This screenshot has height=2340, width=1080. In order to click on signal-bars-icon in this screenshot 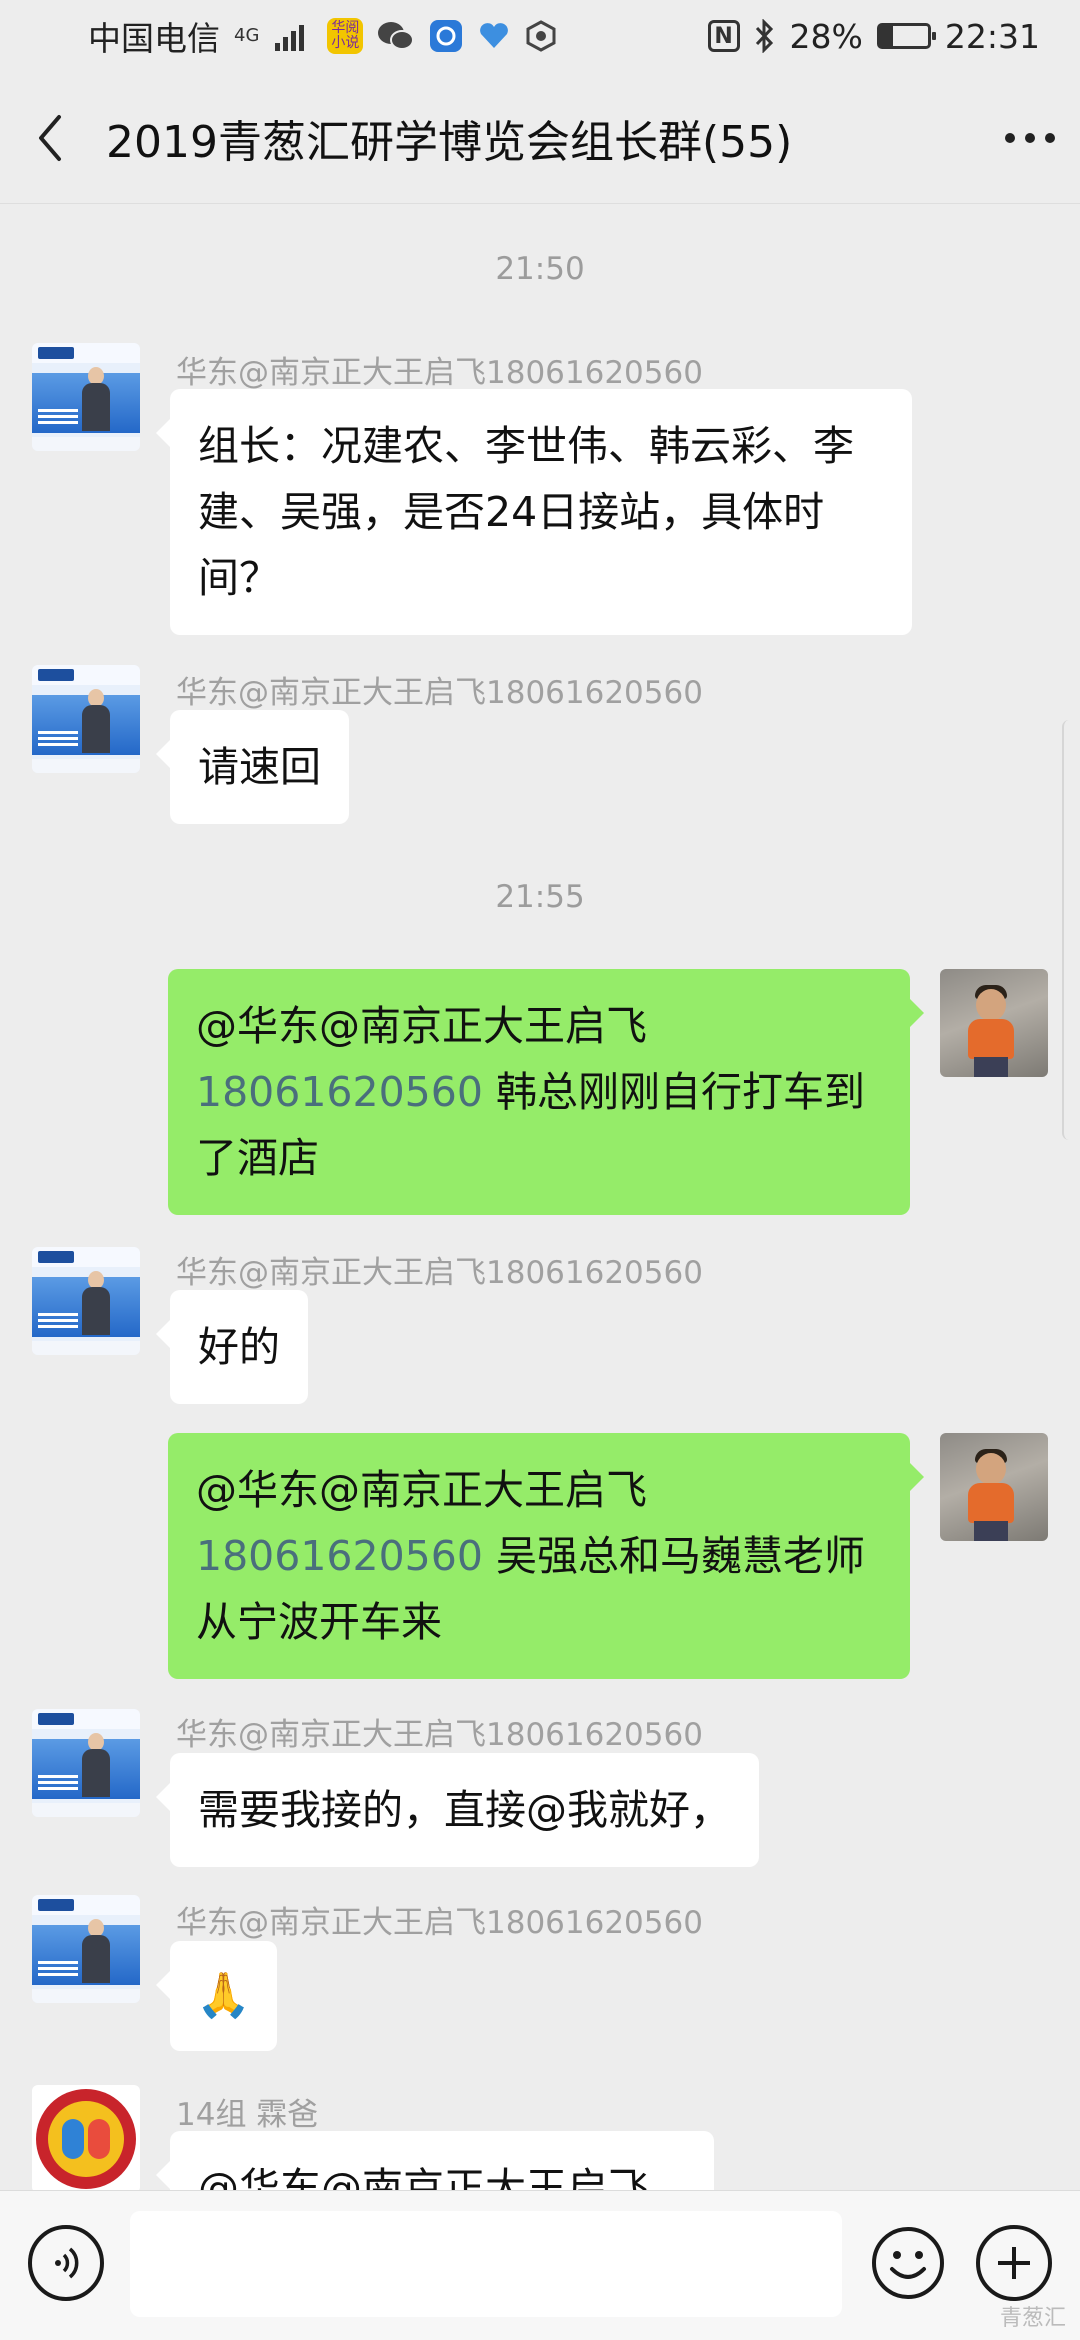, I will do `click(290, 38)`.